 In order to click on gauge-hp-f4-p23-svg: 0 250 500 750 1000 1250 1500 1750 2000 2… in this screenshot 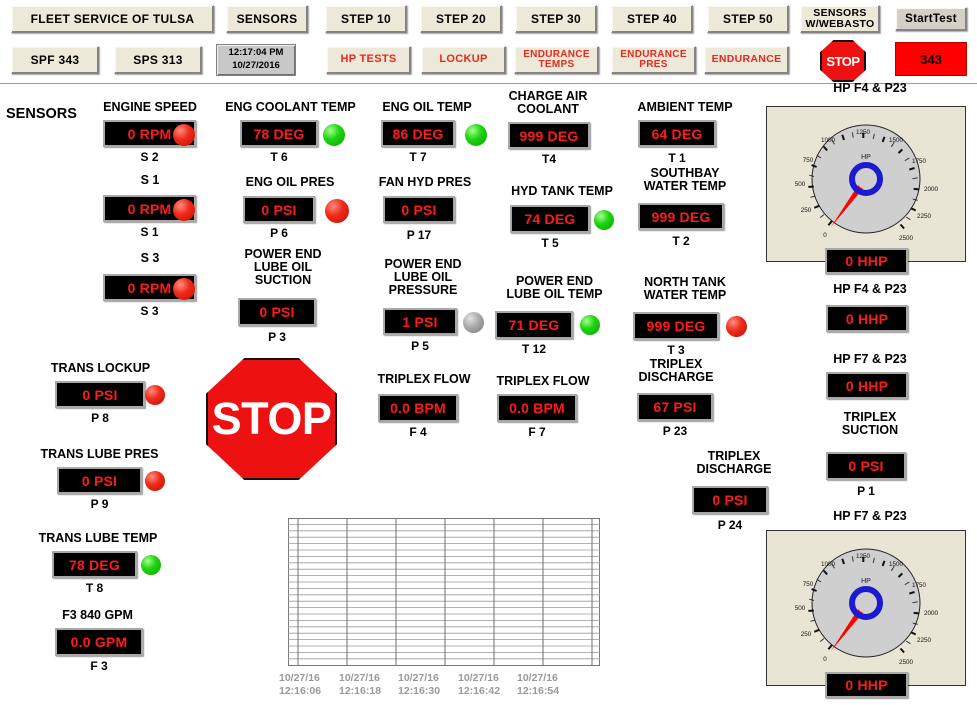, I will do `click(867, 183)`.